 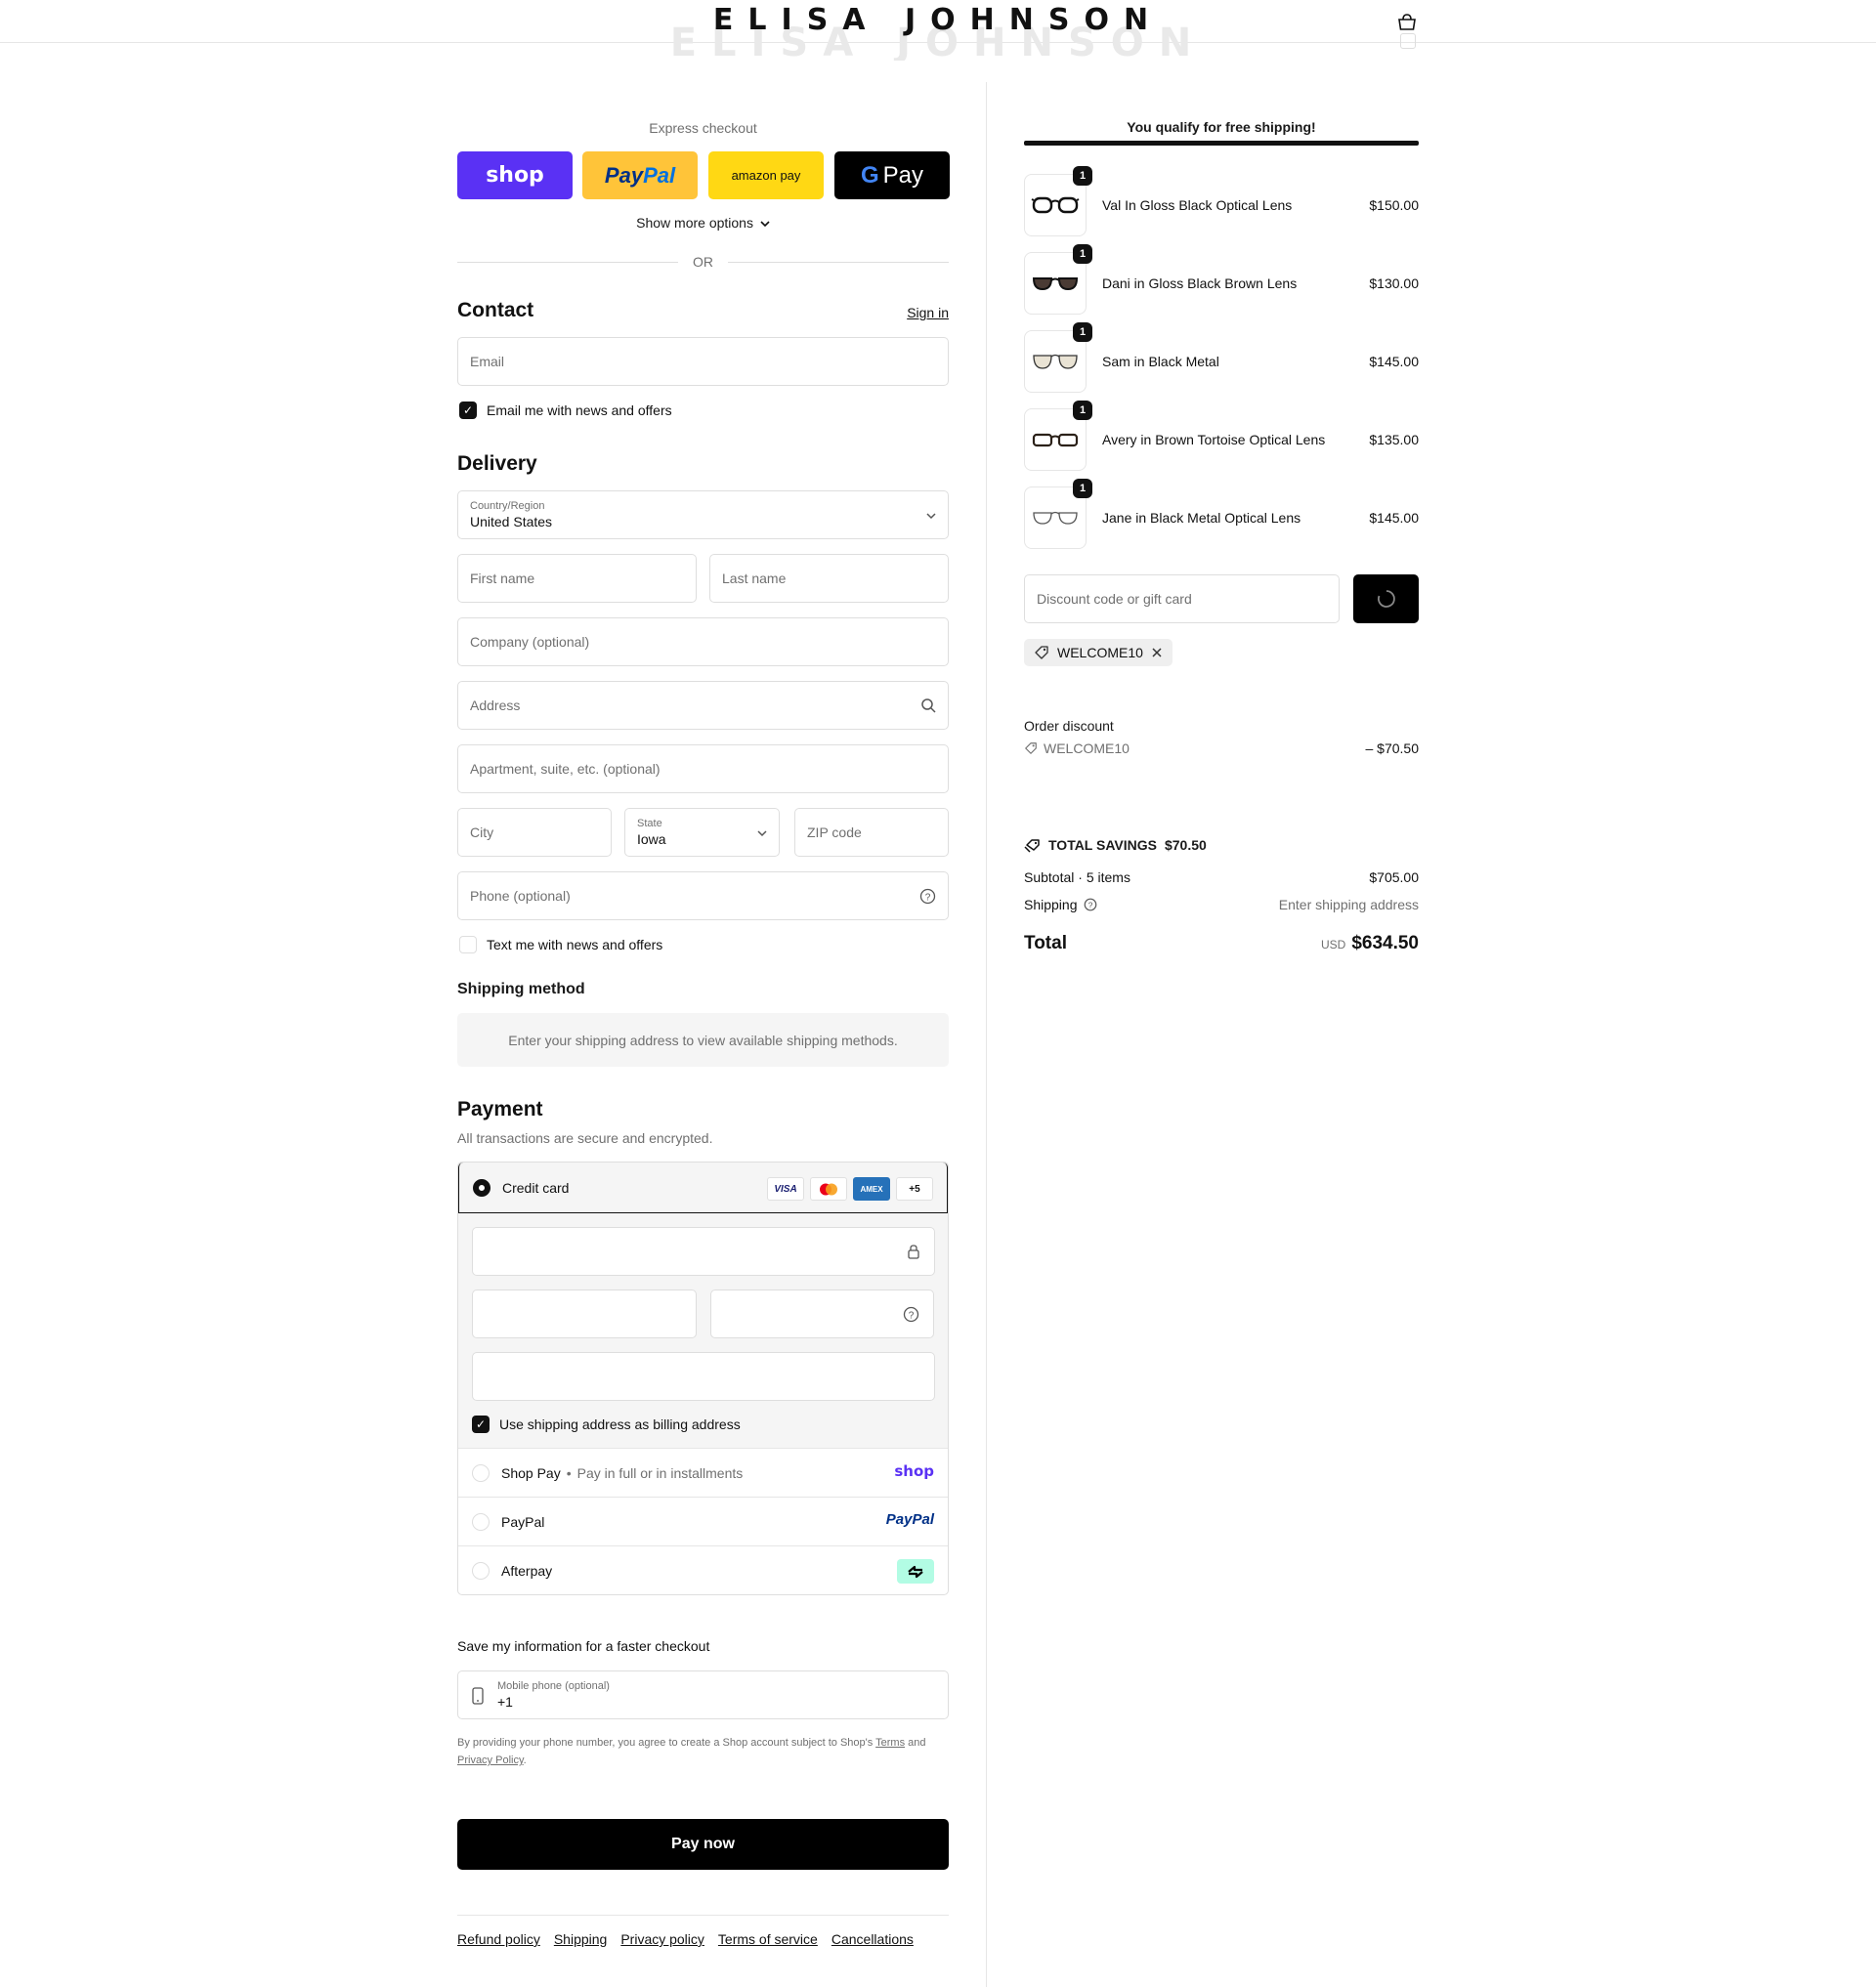 What do you see at coordinates (490, 1760) in the screenshot?
I see `privacy-policy-link: Privacy Policy` at bounding box center [490, 1760].